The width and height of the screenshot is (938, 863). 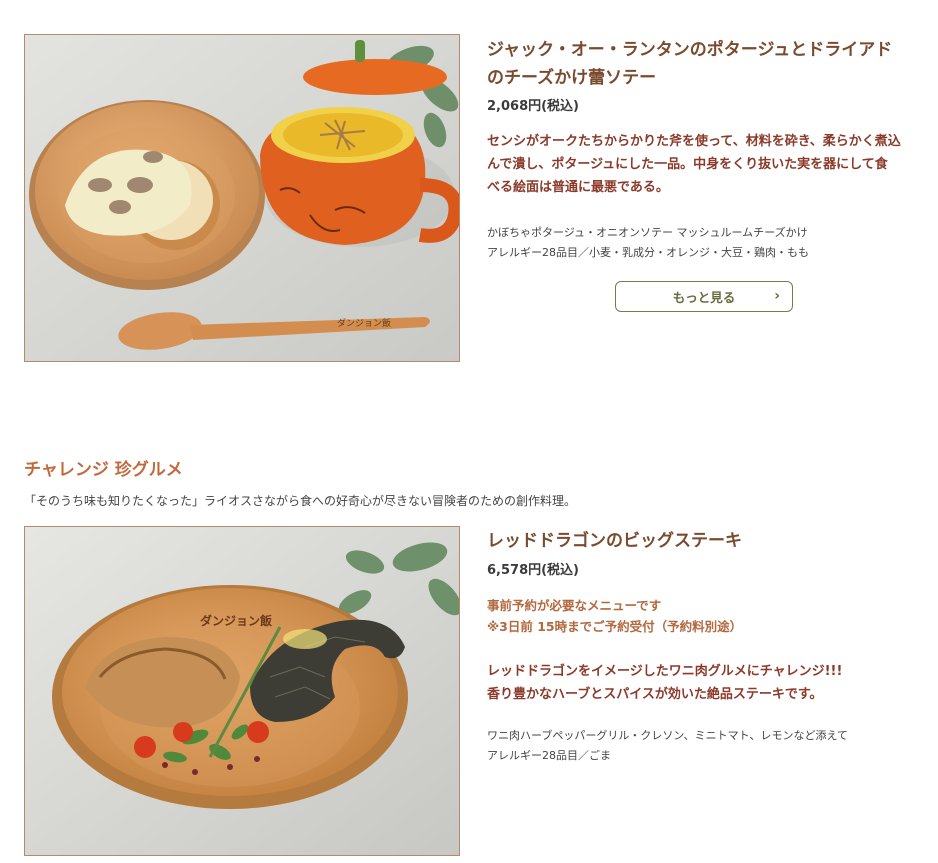 What do you see at coordinates (694, 141) in the screenshot?
I see `description-line1: センシがオークたちからかりた斧を使って、材料を砕き、柔らかく煮込` at bounding box center [694, 141].